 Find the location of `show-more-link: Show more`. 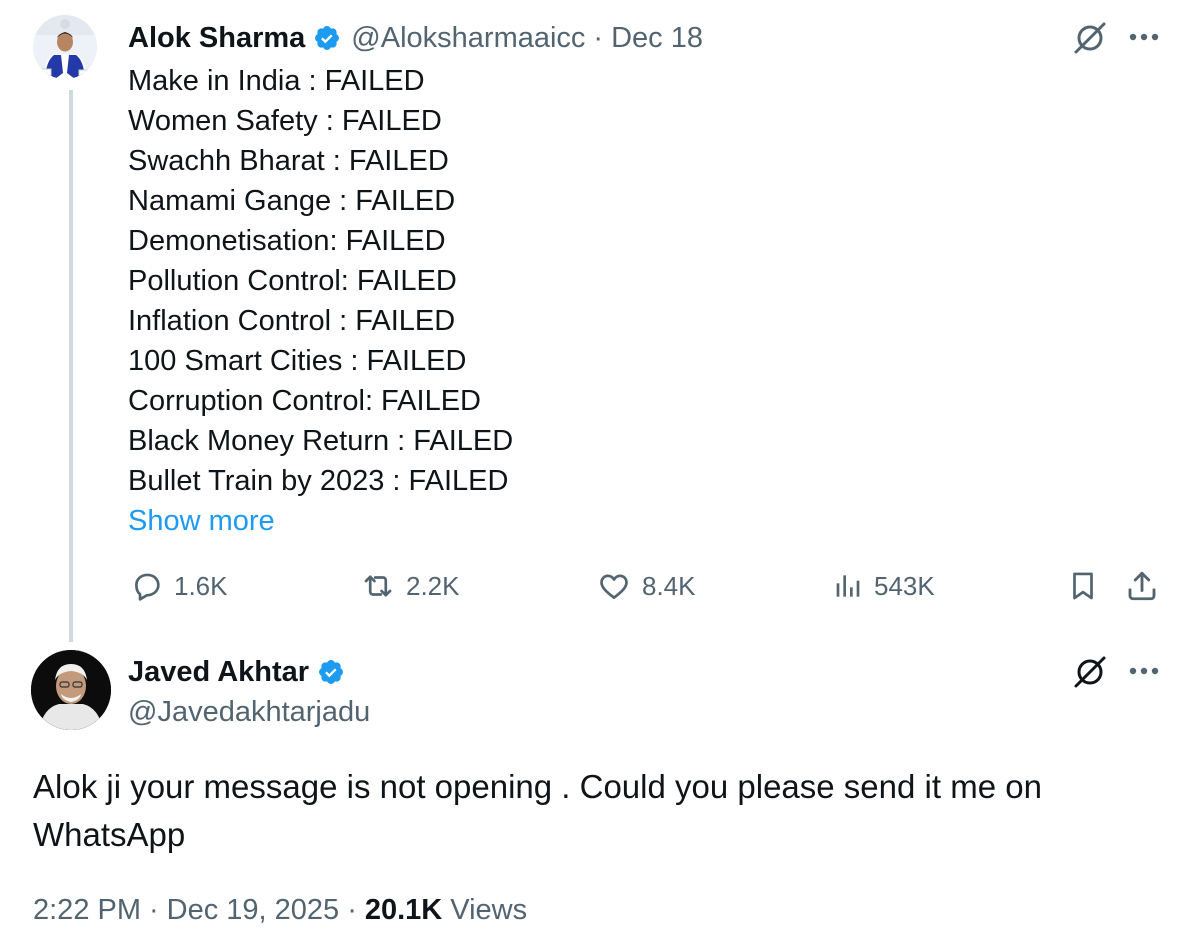

show-more-link: Show more is located at coordinates (201, 521).